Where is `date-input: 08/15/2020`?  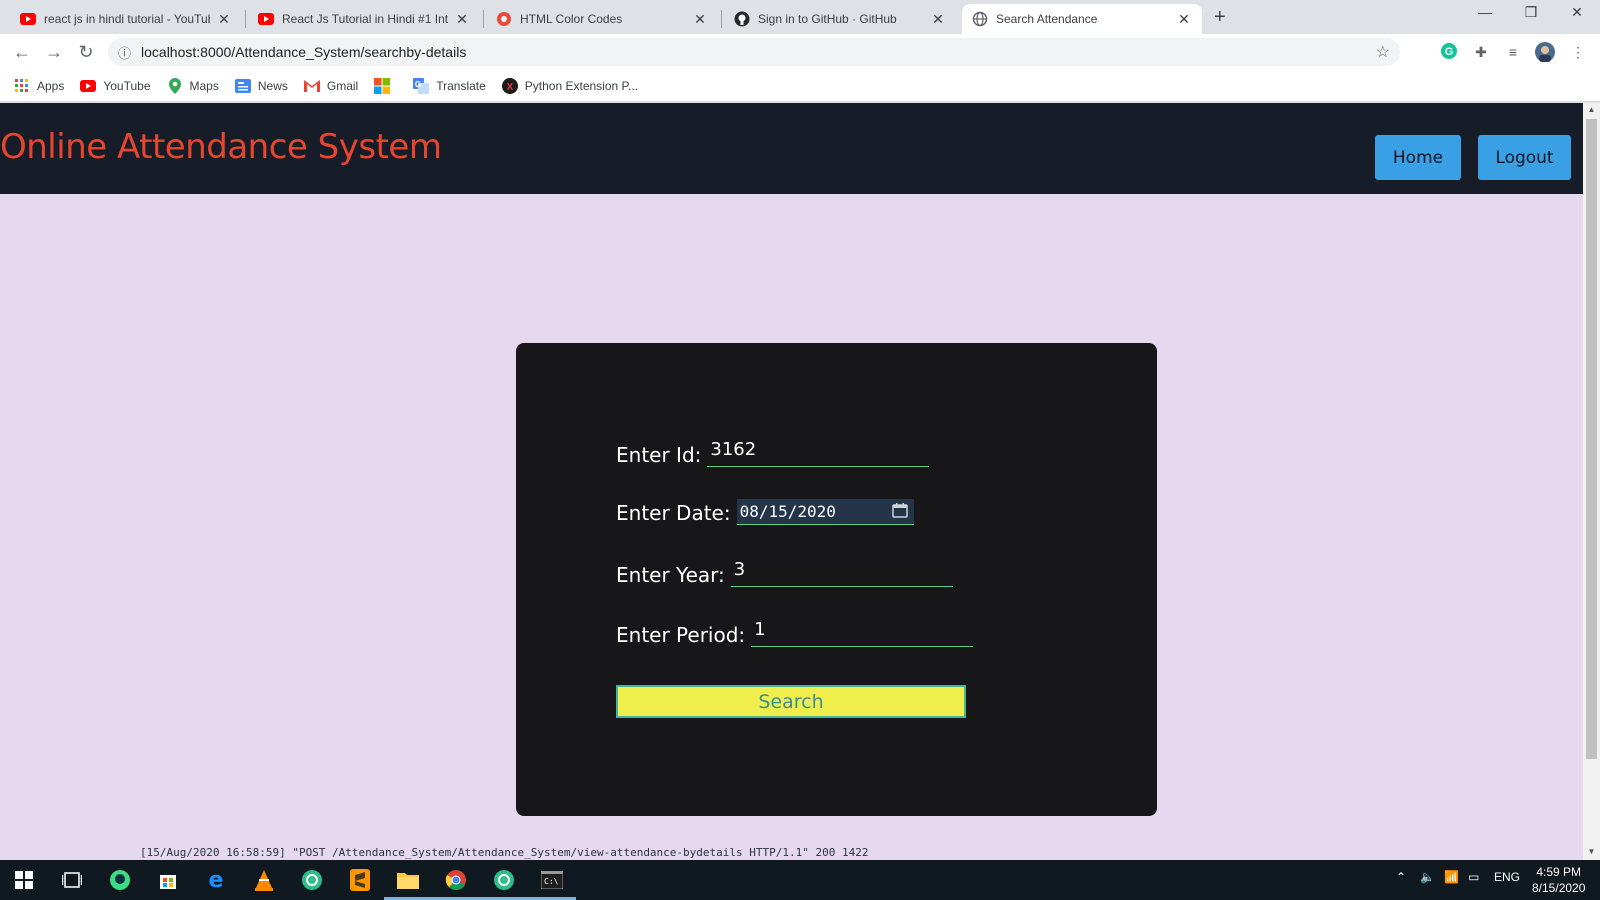
date-input: 08/15/2020 is located at coordinates (825, 512).